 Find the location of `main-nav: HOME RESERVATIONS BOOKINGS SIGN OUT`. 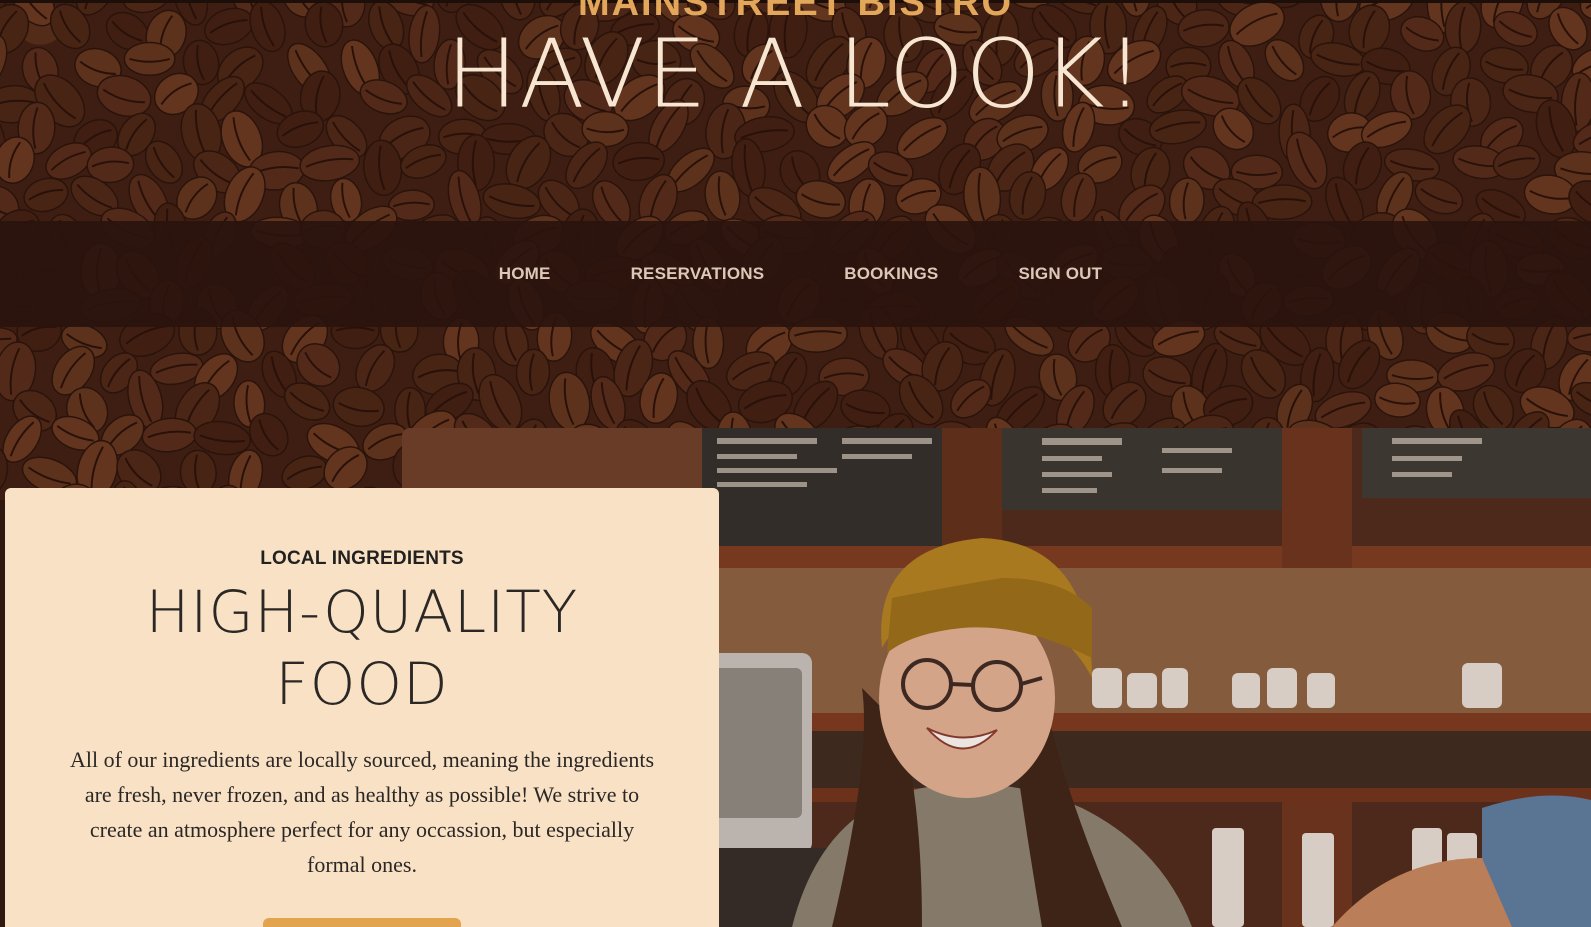

main-nav: HOME RESERVATIONS BOOKINGS SIGN OUT is located at coordinates (795, 274).